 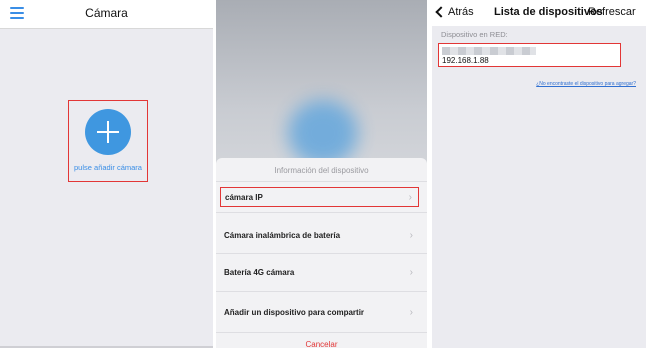 I want to click on option-label: cámara IP, so click(x=244, y=197).